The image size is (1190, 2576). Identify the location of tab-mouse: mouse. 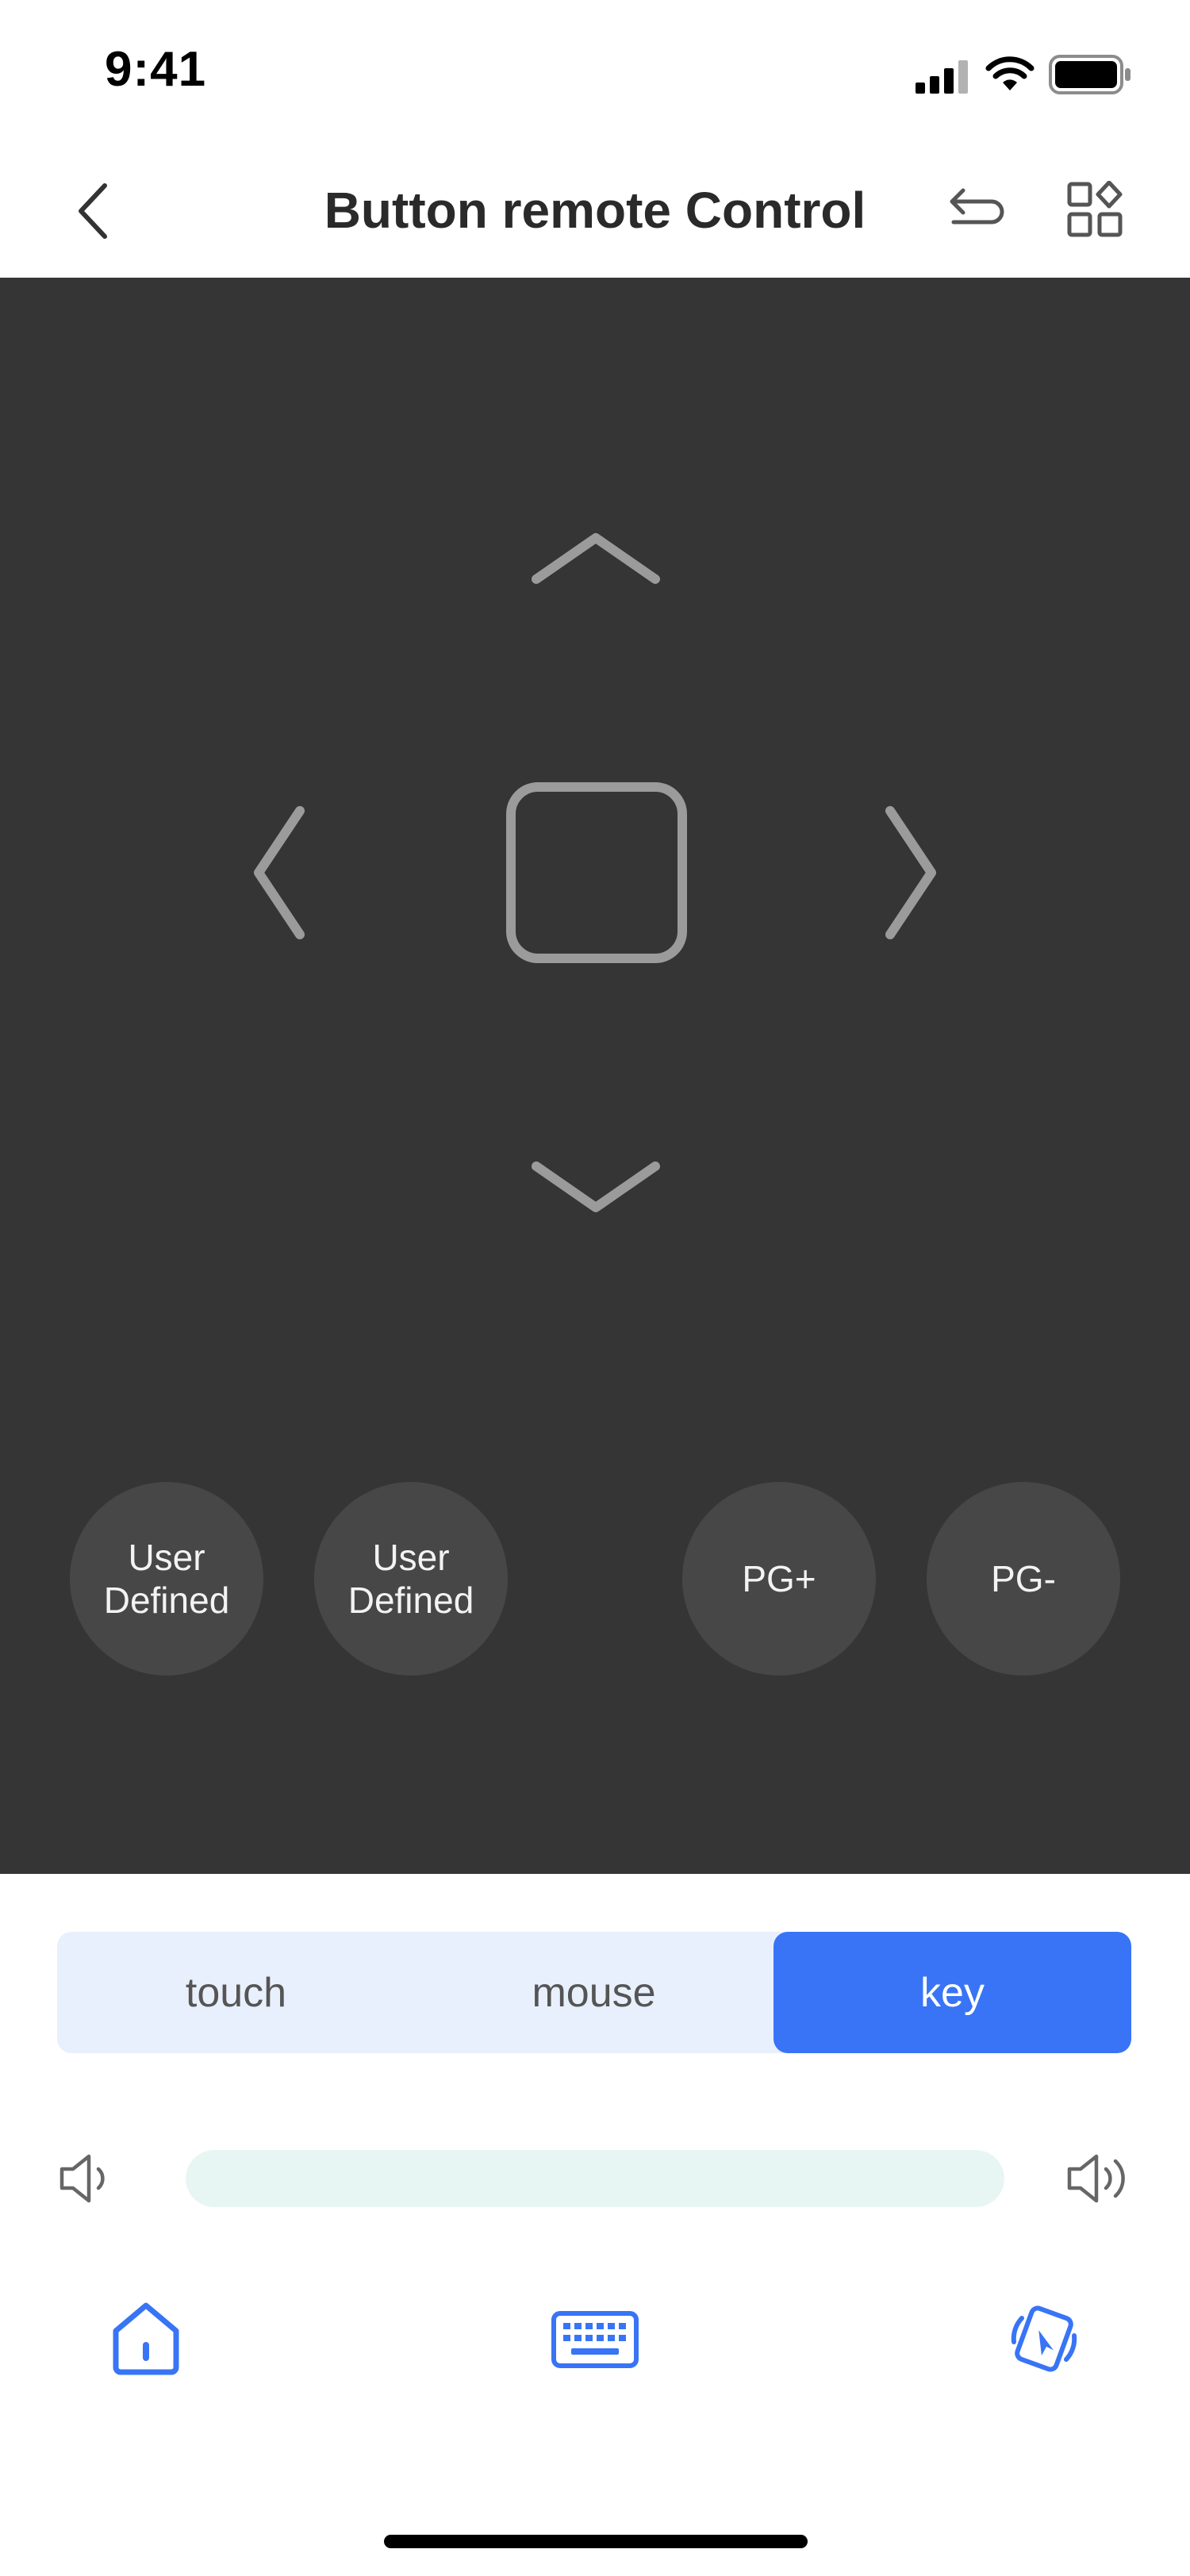
(594, 1992).